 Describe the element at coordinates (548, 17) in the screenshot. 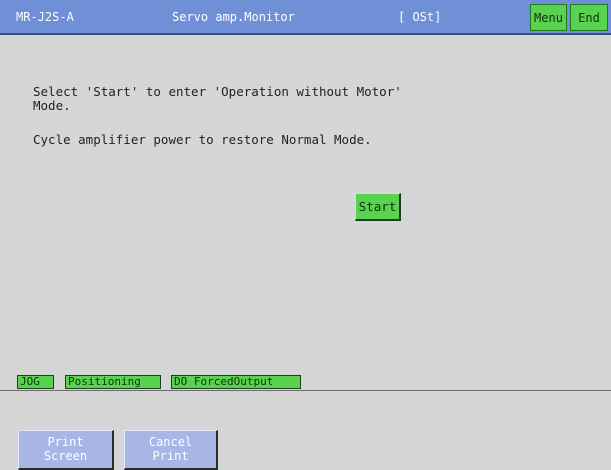

I see `menu-button: Menu` at that location.